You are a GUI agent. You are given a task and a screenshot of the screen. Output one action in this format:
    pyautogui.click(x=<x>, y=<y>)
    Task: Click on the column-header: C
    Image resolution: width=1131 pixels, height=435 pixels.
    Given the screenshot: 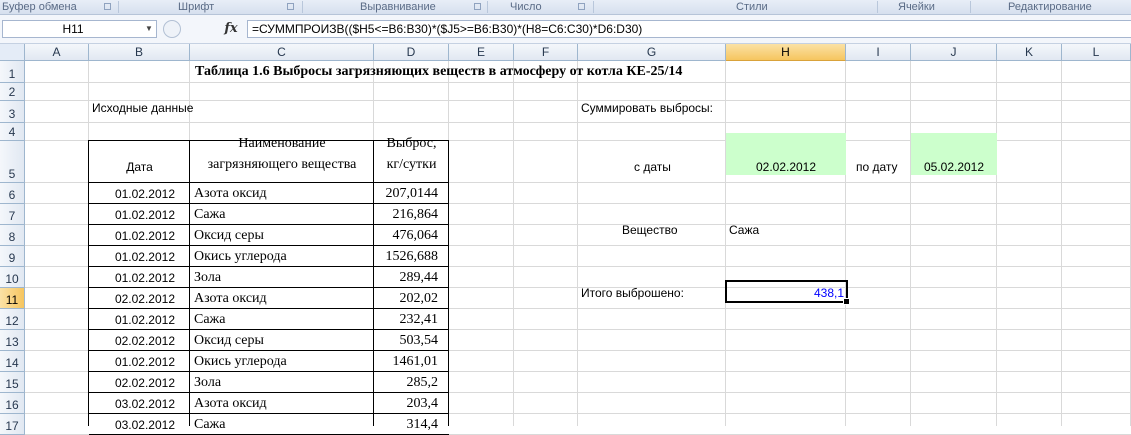 What is the action you would take?
    pyautogui.click(x=282, y=52)
    